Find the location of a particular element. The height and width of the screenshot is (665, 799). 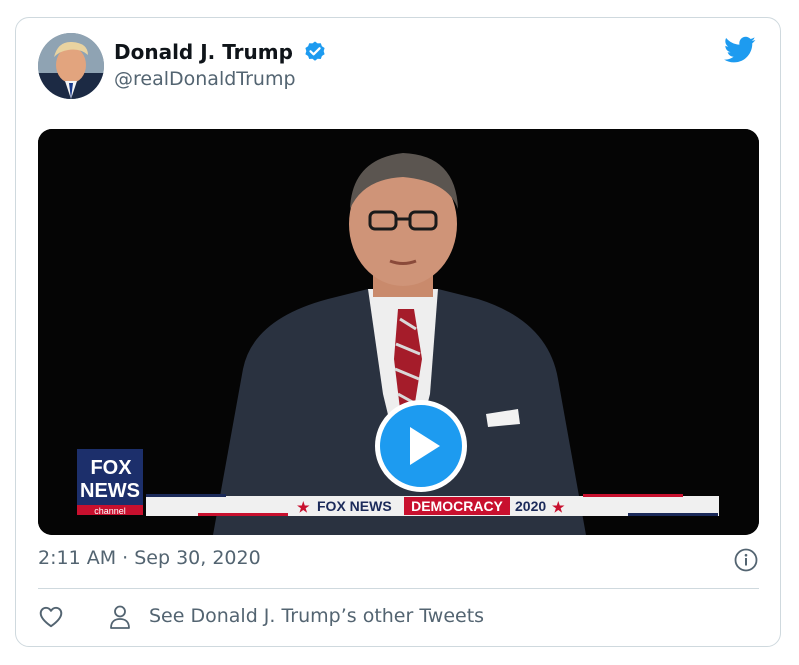

banner-year: 2020 is located at coordinates (530, 506).